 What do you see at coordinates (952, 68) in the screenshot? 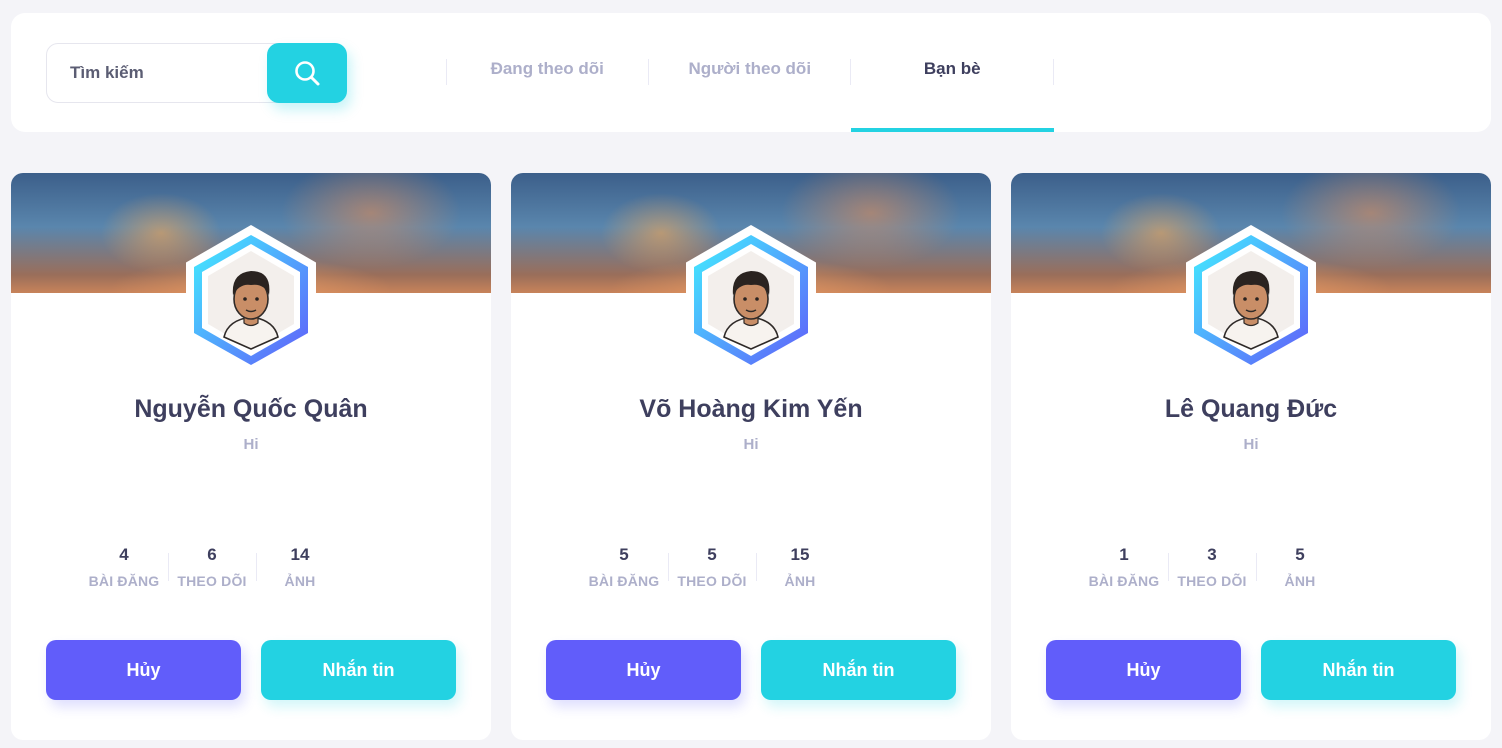
I see `tab-label: Bạn bè` at bounding box center [952, 68].